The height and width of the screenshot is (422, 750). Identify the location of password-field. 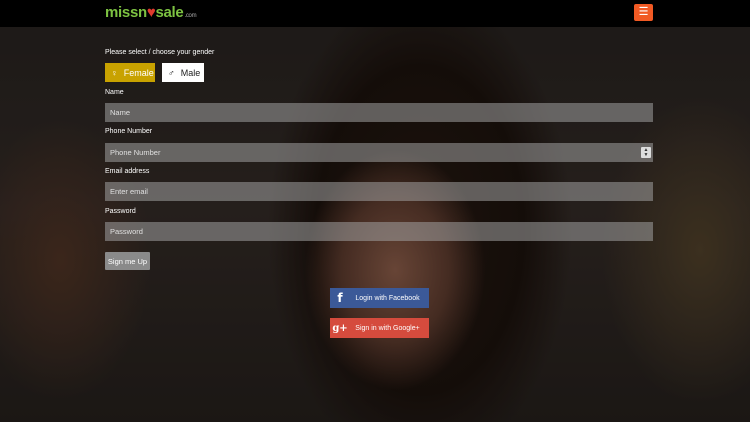
(379, 231).